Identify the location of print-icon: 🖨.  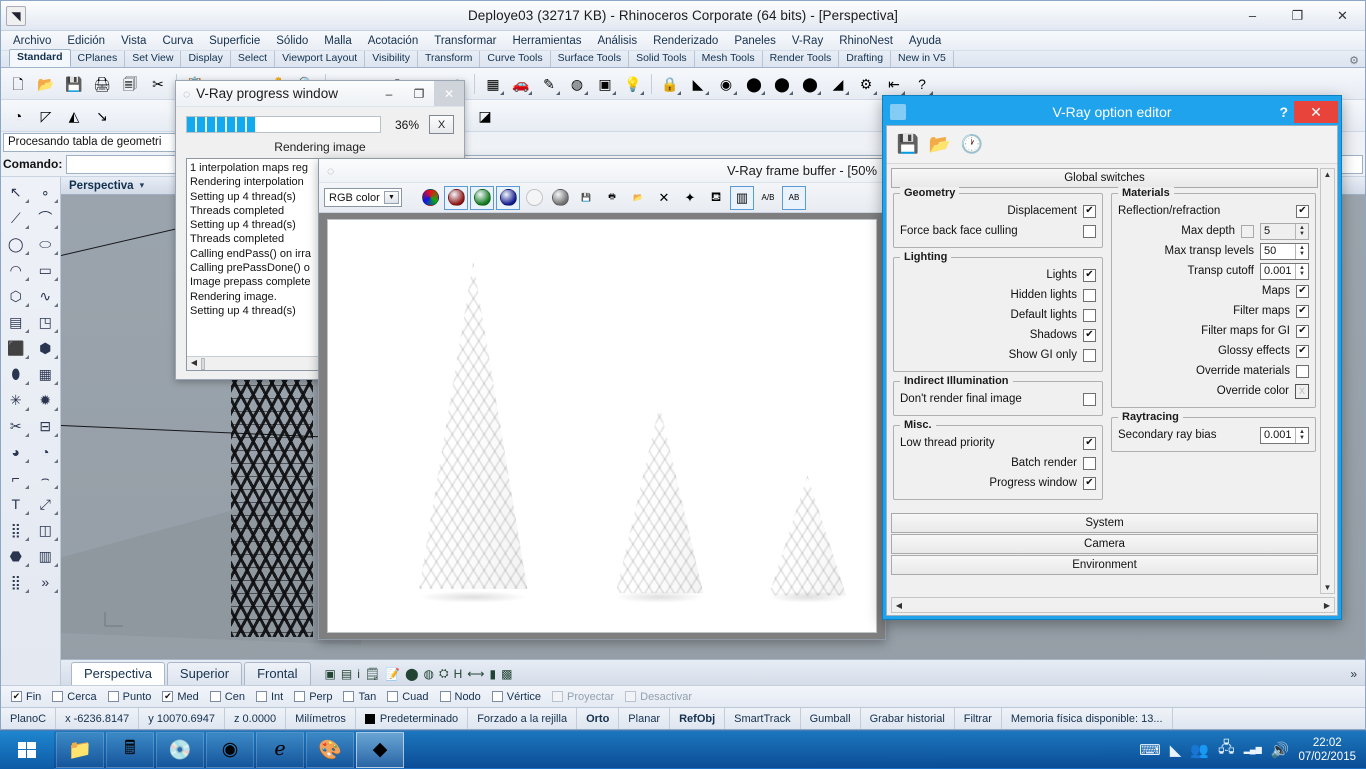
(102, 84).